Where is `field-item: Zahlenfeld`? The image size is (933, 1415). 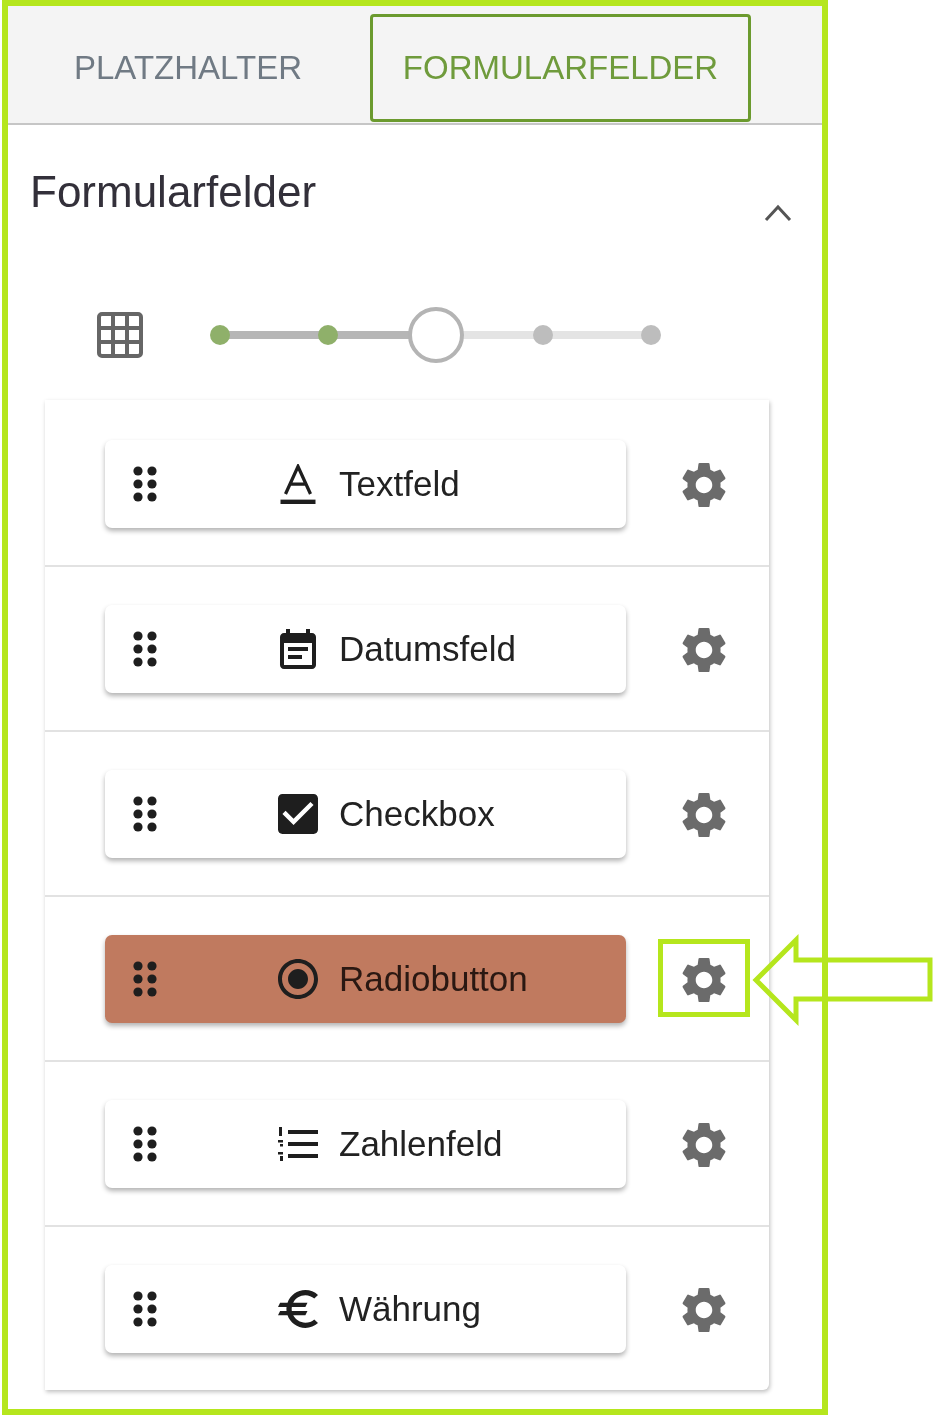
field-item: Zahlenfeld is located at coordinates (365, 1143).